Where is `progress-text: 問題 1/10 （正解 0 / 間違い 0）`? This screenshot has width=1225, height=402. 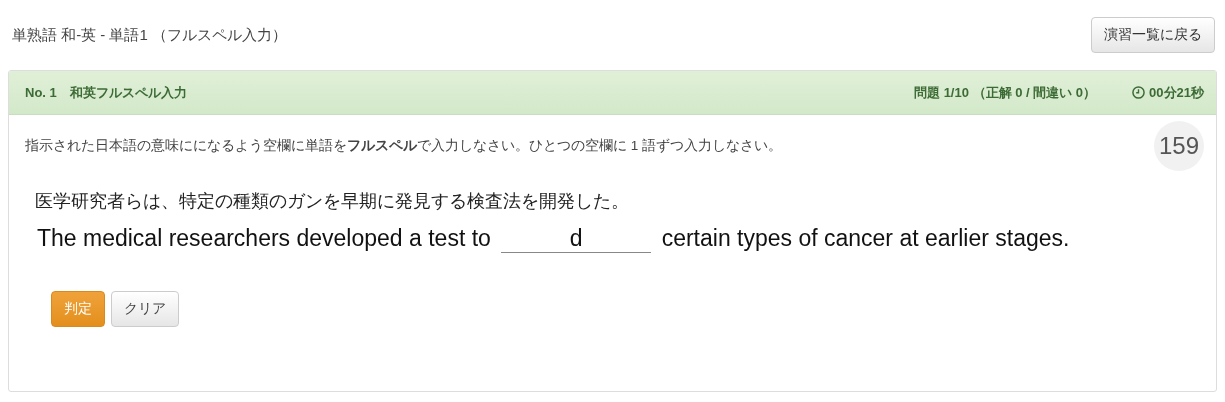 progress-text: 問題 1/10 （正解 0 / 間違い 0） is located at coordinates (1005, 92).